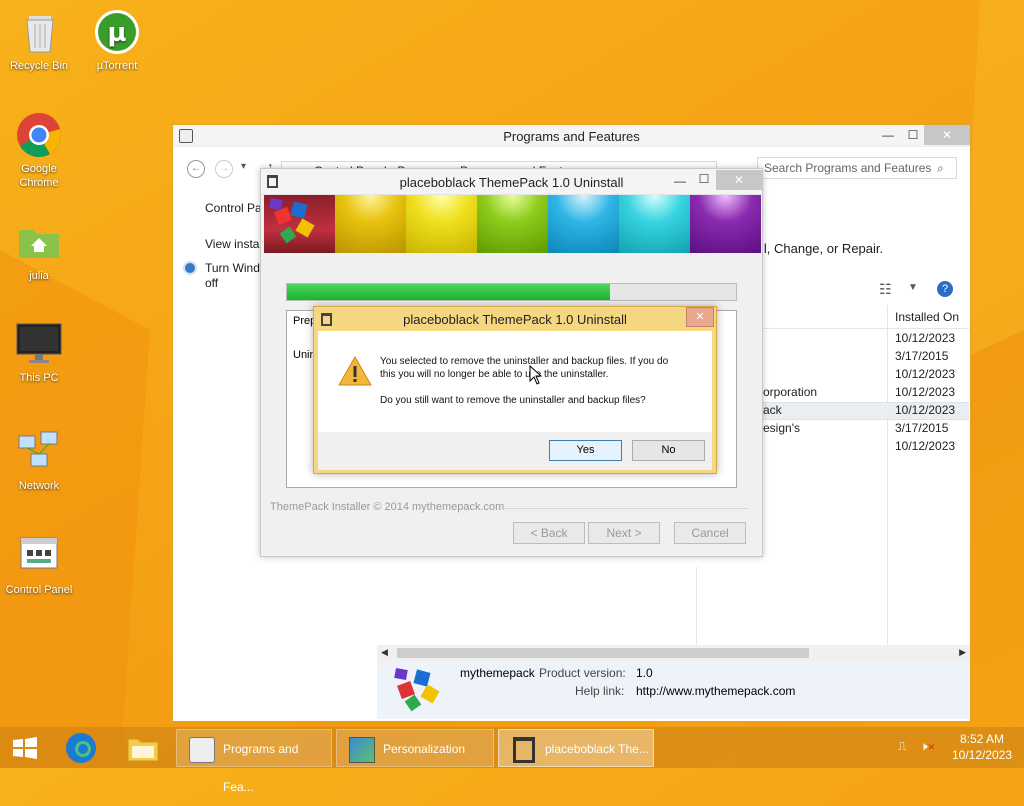 The height and width of the screenshot is (806, 1024). I want to click on title-bar: Programs and Features — ☐ ✕, so click(571, 136).